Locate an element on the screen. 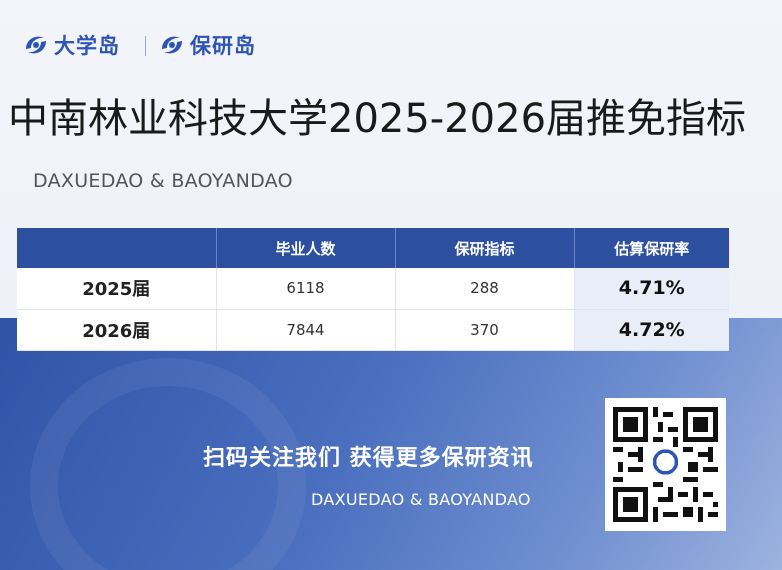  baoyandao-logo-icon is located at coordinates (172, 45).